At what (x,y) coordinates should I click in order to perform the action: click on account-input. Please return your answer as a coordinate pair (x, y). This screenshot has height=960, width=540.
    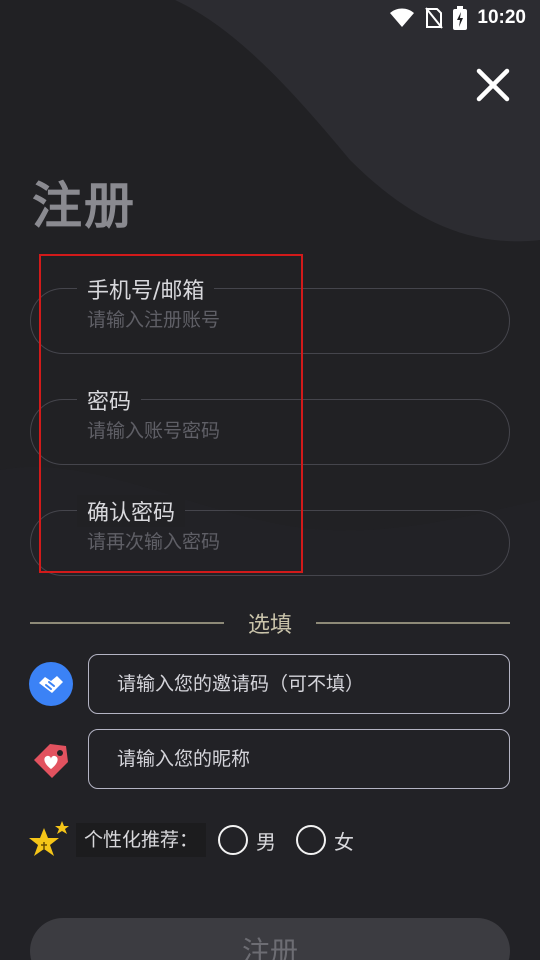
    Looking at the image, I should click on (287, 320).